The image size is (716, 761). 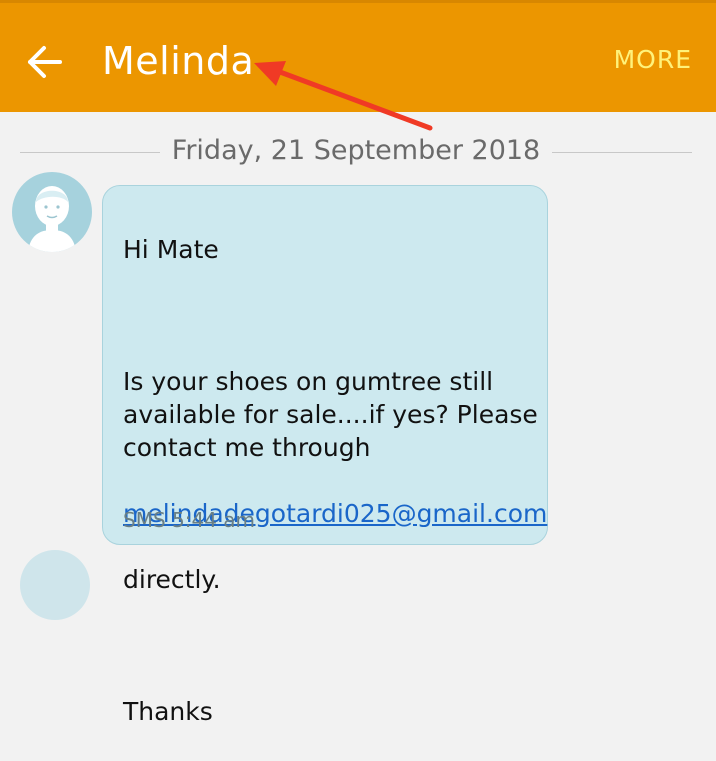 I want to click on date-divider-text: Friday, 21 September 2018, so click(x=356, y=150).